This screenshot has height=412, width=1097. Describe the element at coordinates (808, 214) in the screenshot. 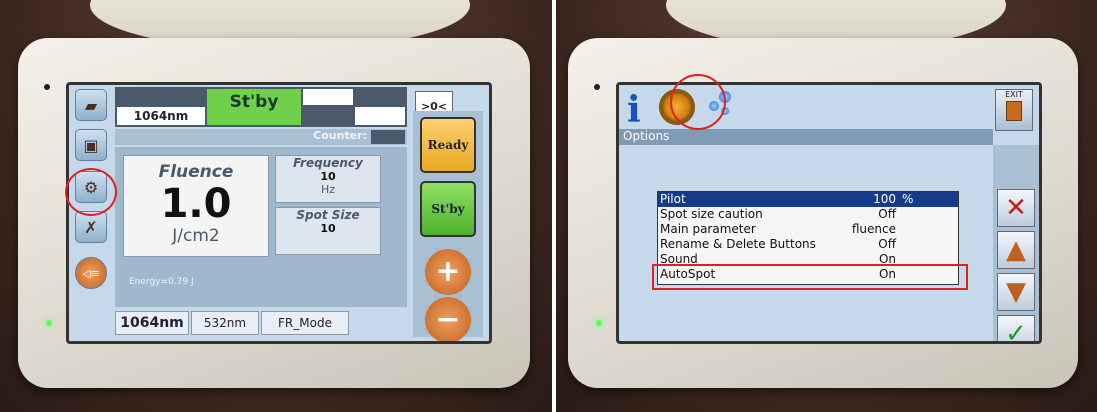

I see `option-row-spot-size-caution: Spot size caution Off` at that location.